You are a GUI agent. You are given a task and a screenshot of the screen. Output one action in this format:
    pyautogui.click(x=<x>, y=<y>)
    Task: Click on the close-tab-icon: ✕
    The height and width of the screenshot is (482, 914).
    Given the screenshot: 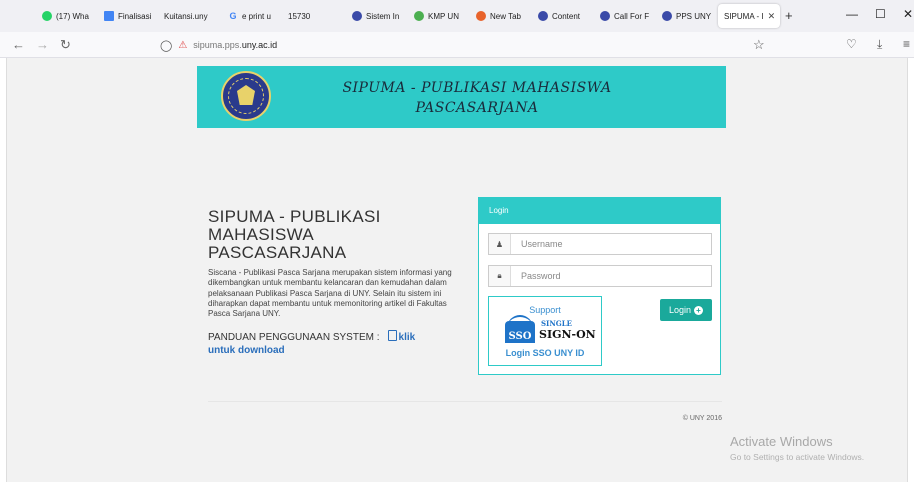 What is the action you would take?
    pyautogui.click(x=772, y=16)
    